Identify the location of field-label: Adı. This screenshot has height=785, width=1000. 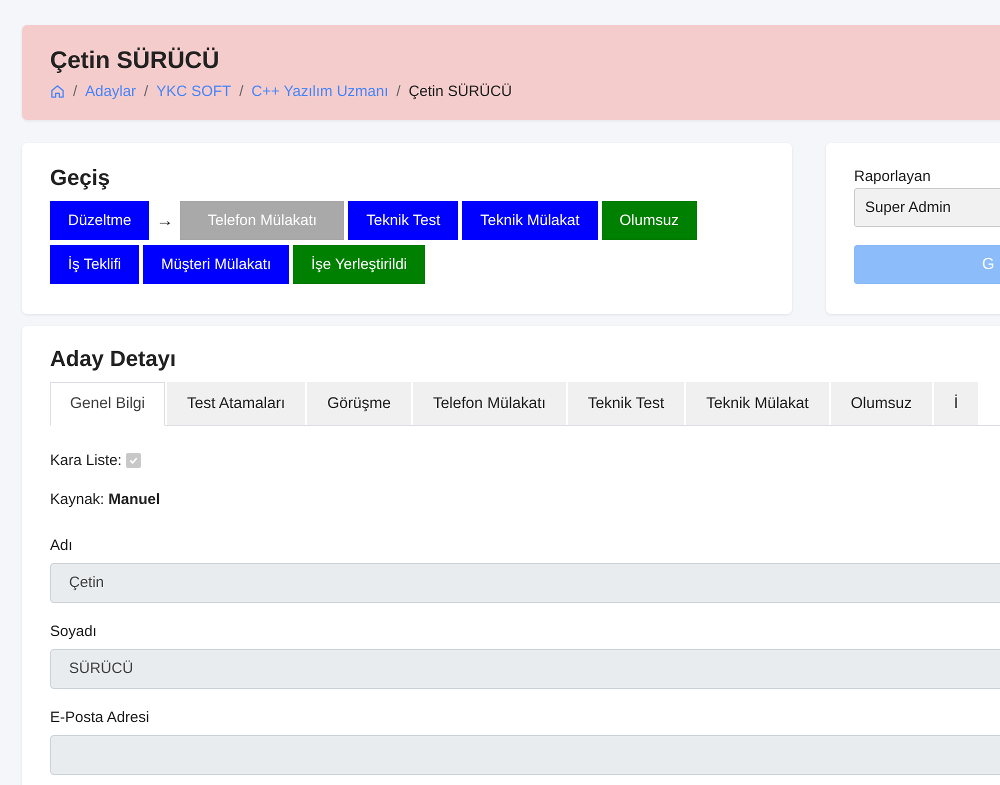
(62, 545).